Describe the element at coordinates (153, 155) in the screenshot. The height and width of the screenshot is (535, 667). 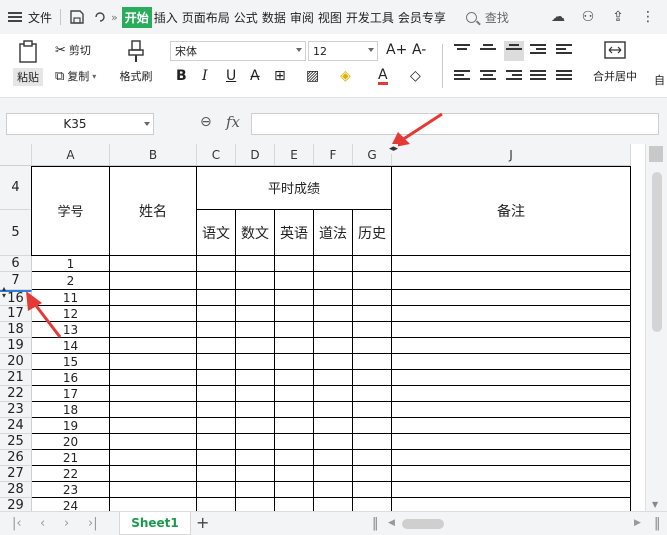
I see `column-header-b: B` at that location.